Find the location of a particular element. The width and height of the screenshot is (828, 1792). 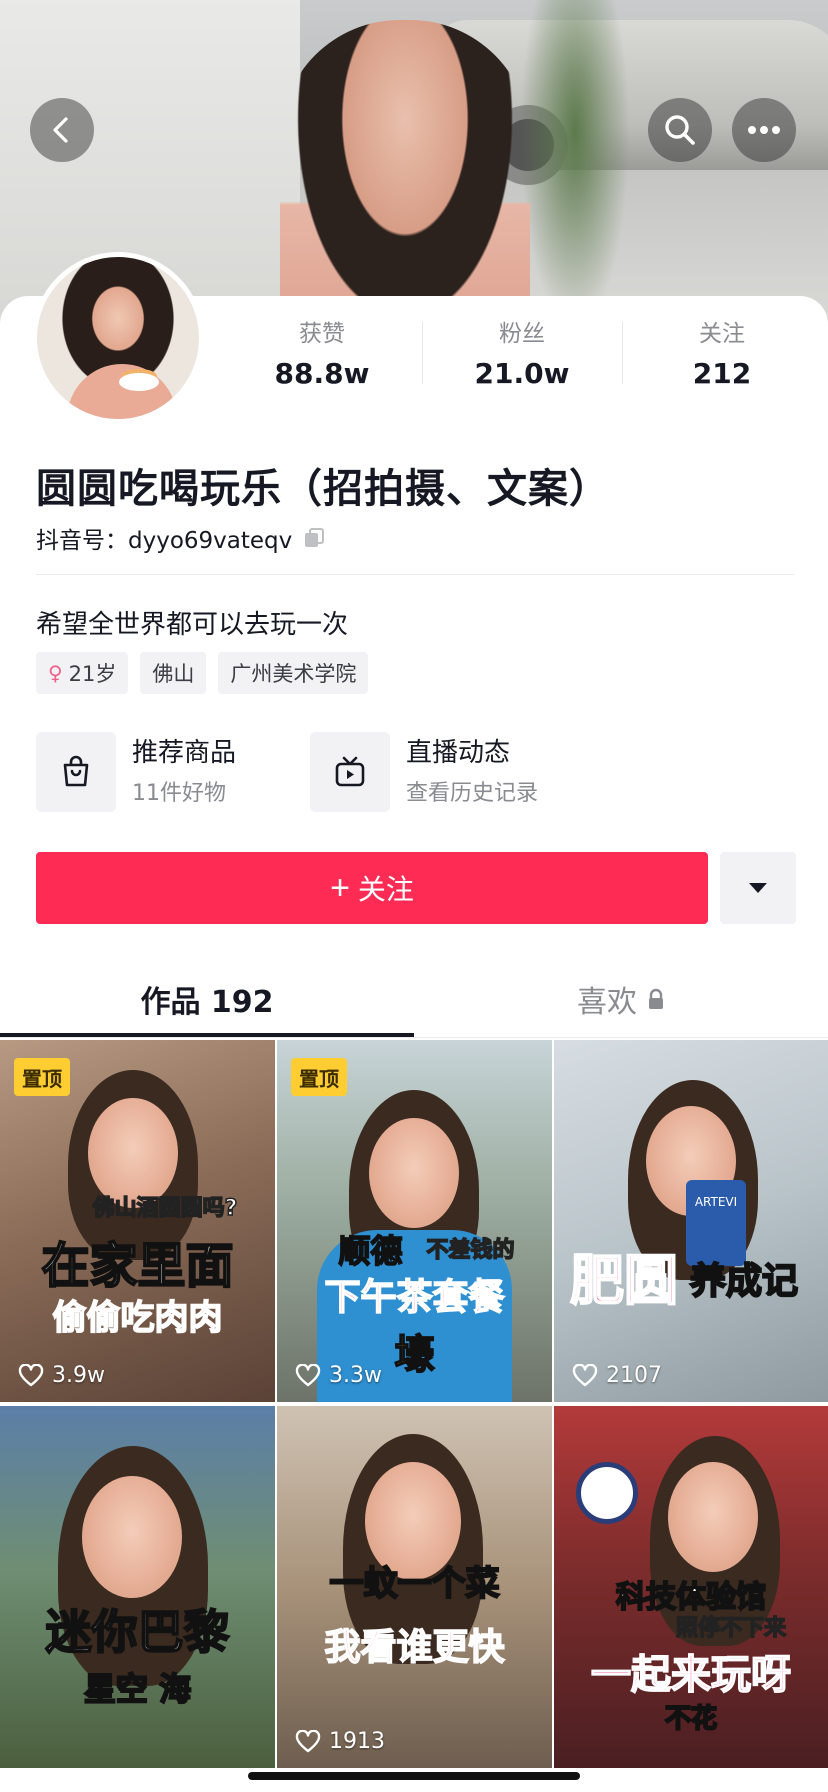

video-likes: 3.9w is located at coordinates (61, 1375).